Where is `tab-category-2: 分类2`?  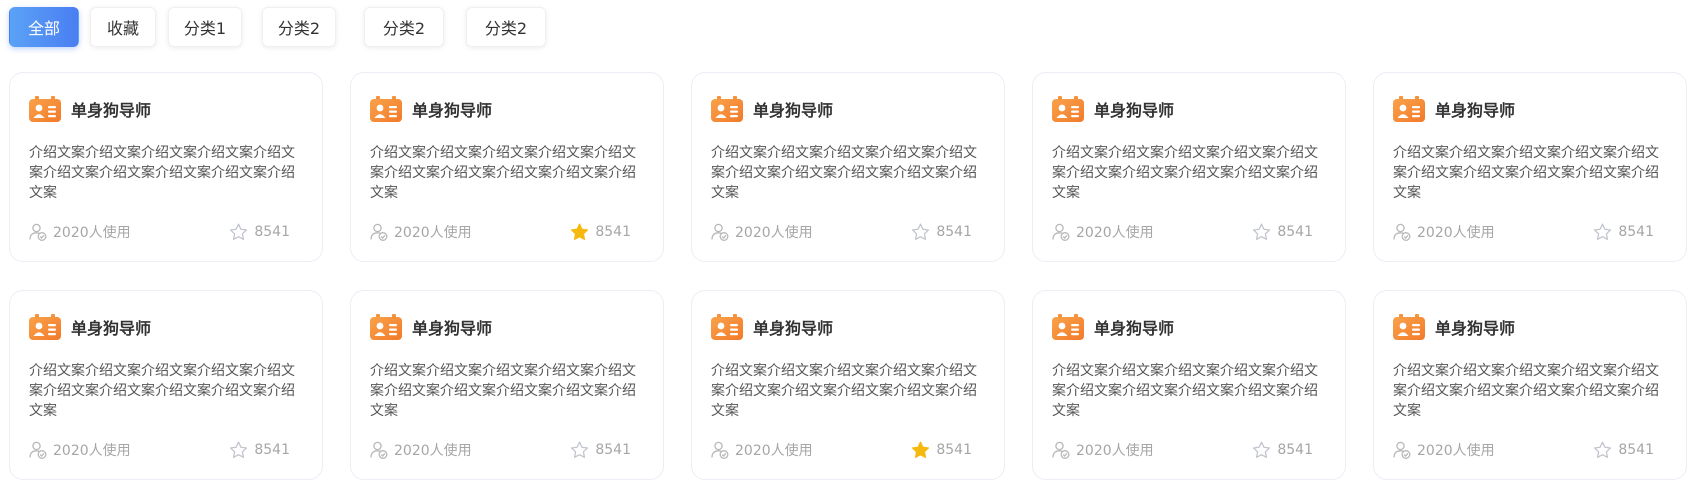 tab-category-2: 分类2 is located at coordinates (299, 27).